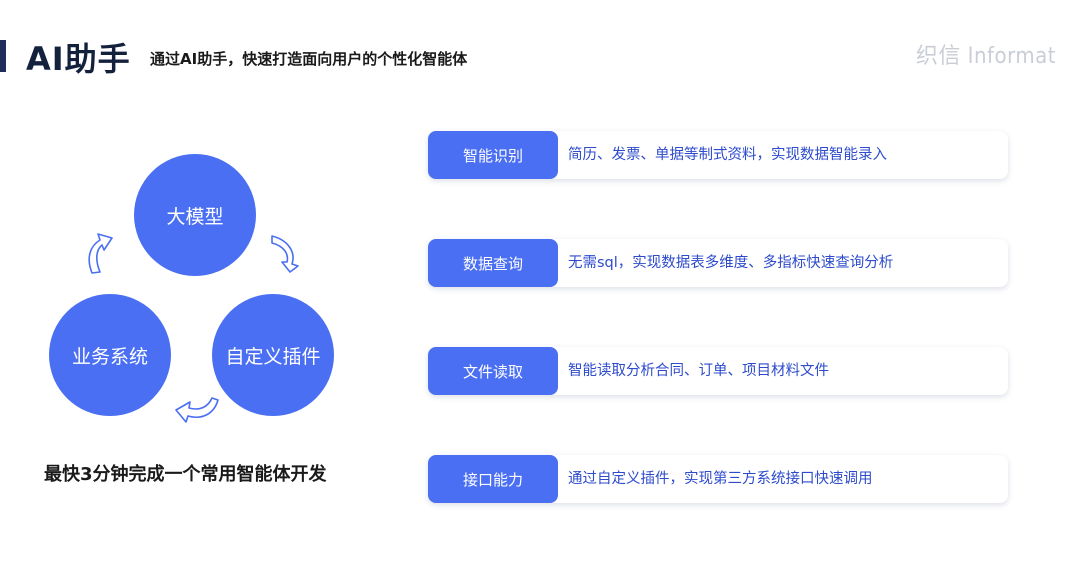 The height and width of the screenshot is (570, 1080). I want to click on feature-row: 数据查询 无需sql，实现数据表多维度、多指标快速查询分析, so click(718, 263).